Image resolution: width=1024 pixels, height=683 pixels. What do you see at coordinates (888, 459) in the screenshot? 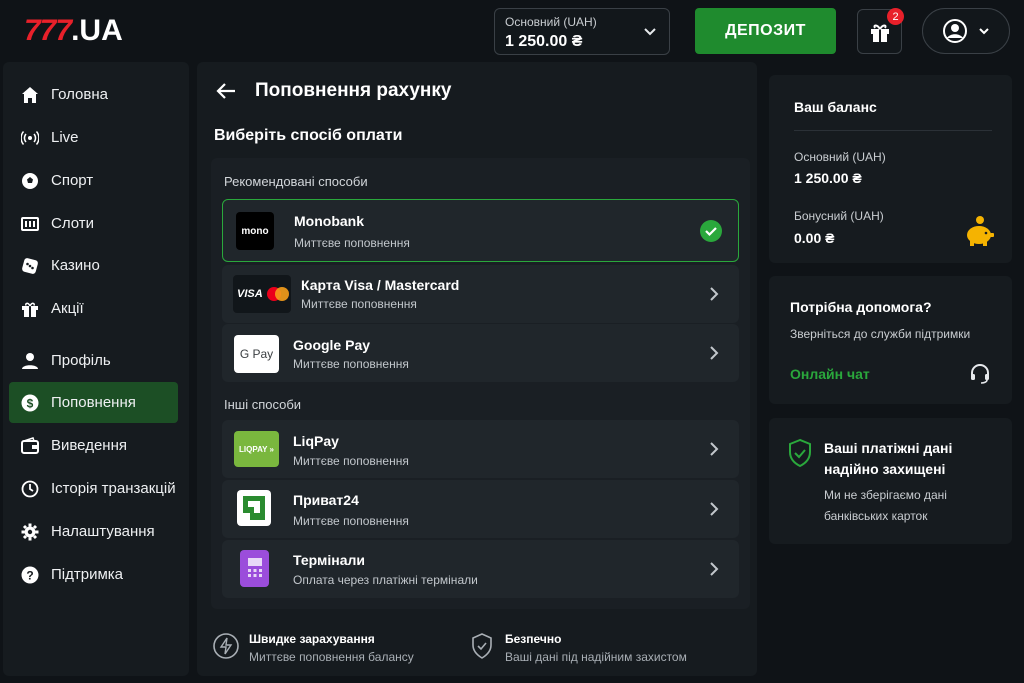
I see `security-title: Ваші платіжні дані надійно захищені` at bounding box center [888, 459].